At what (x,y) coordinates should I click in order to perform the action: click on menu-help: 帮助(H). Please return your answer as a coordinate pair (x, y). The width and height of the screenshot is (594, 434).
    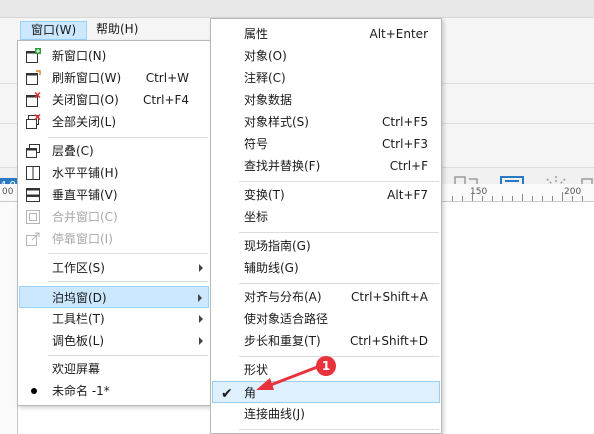
    Looking at the image, I should click on (117, 30).